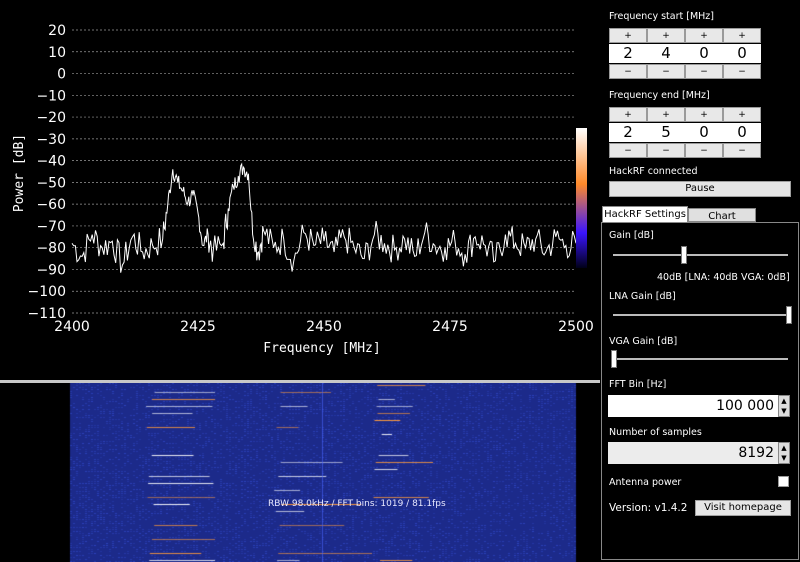 Image resolution: width=800 pixels, height=562 pixels. What do you see at coordinates (789, 315) in the screenshot?
I see `lna-gain-slider` at bounding box center [789, 315].